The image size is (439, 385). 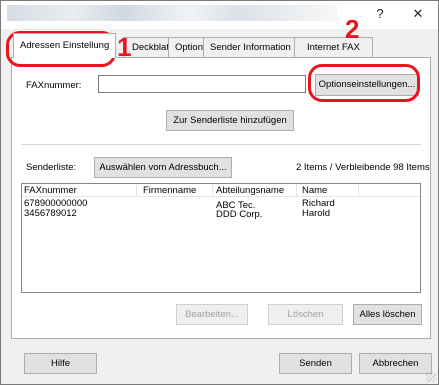 What do you see at coordinates (175, 190) in the screenshot?
I see `column-firmenname: Firmenname` at bounding box center [175, 190].